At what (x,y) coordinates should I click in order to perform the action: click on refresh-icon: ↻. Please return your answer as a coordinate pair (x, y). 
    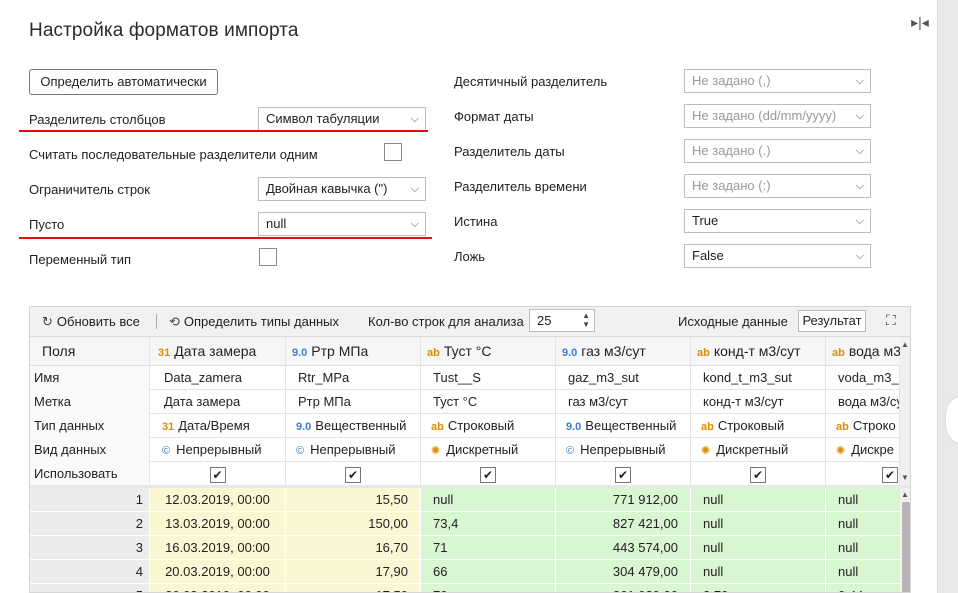
    Looking at the image, I should click on (47, 321).